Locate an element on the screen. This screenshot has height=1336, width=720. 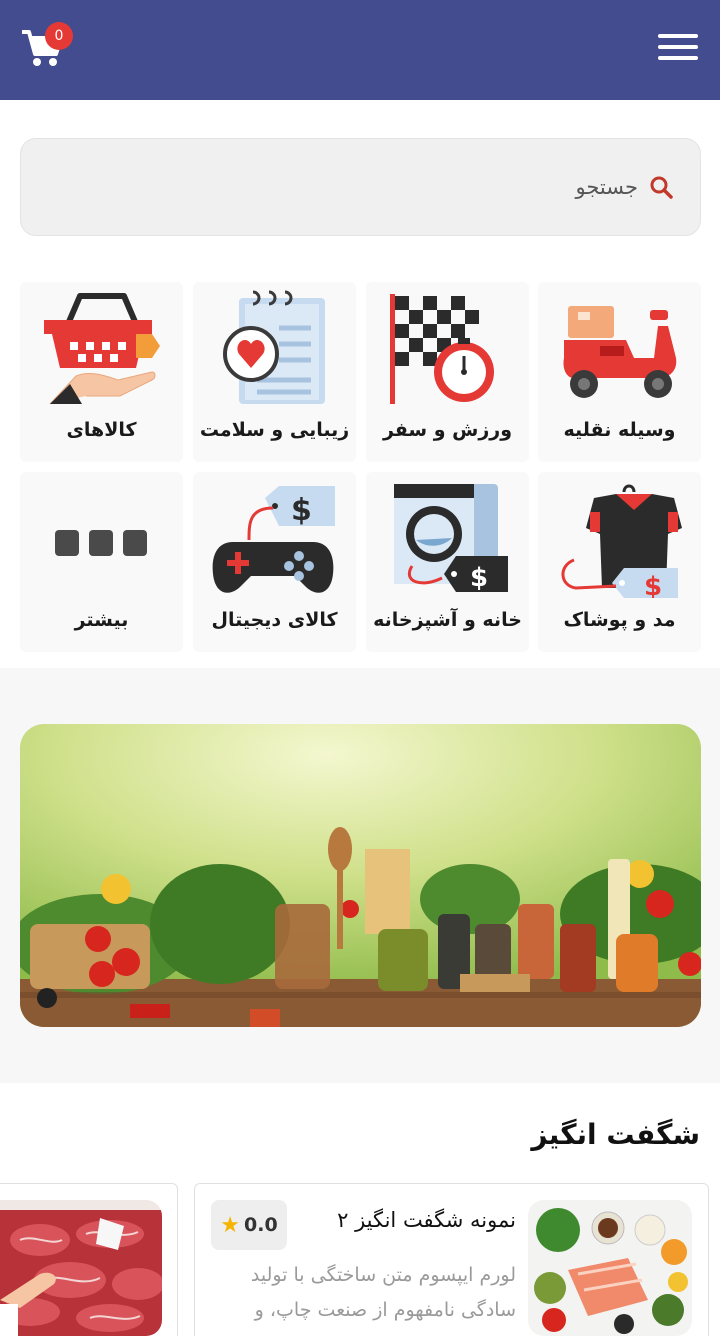
top-bar: 0 is located at coordinates (360, 50).